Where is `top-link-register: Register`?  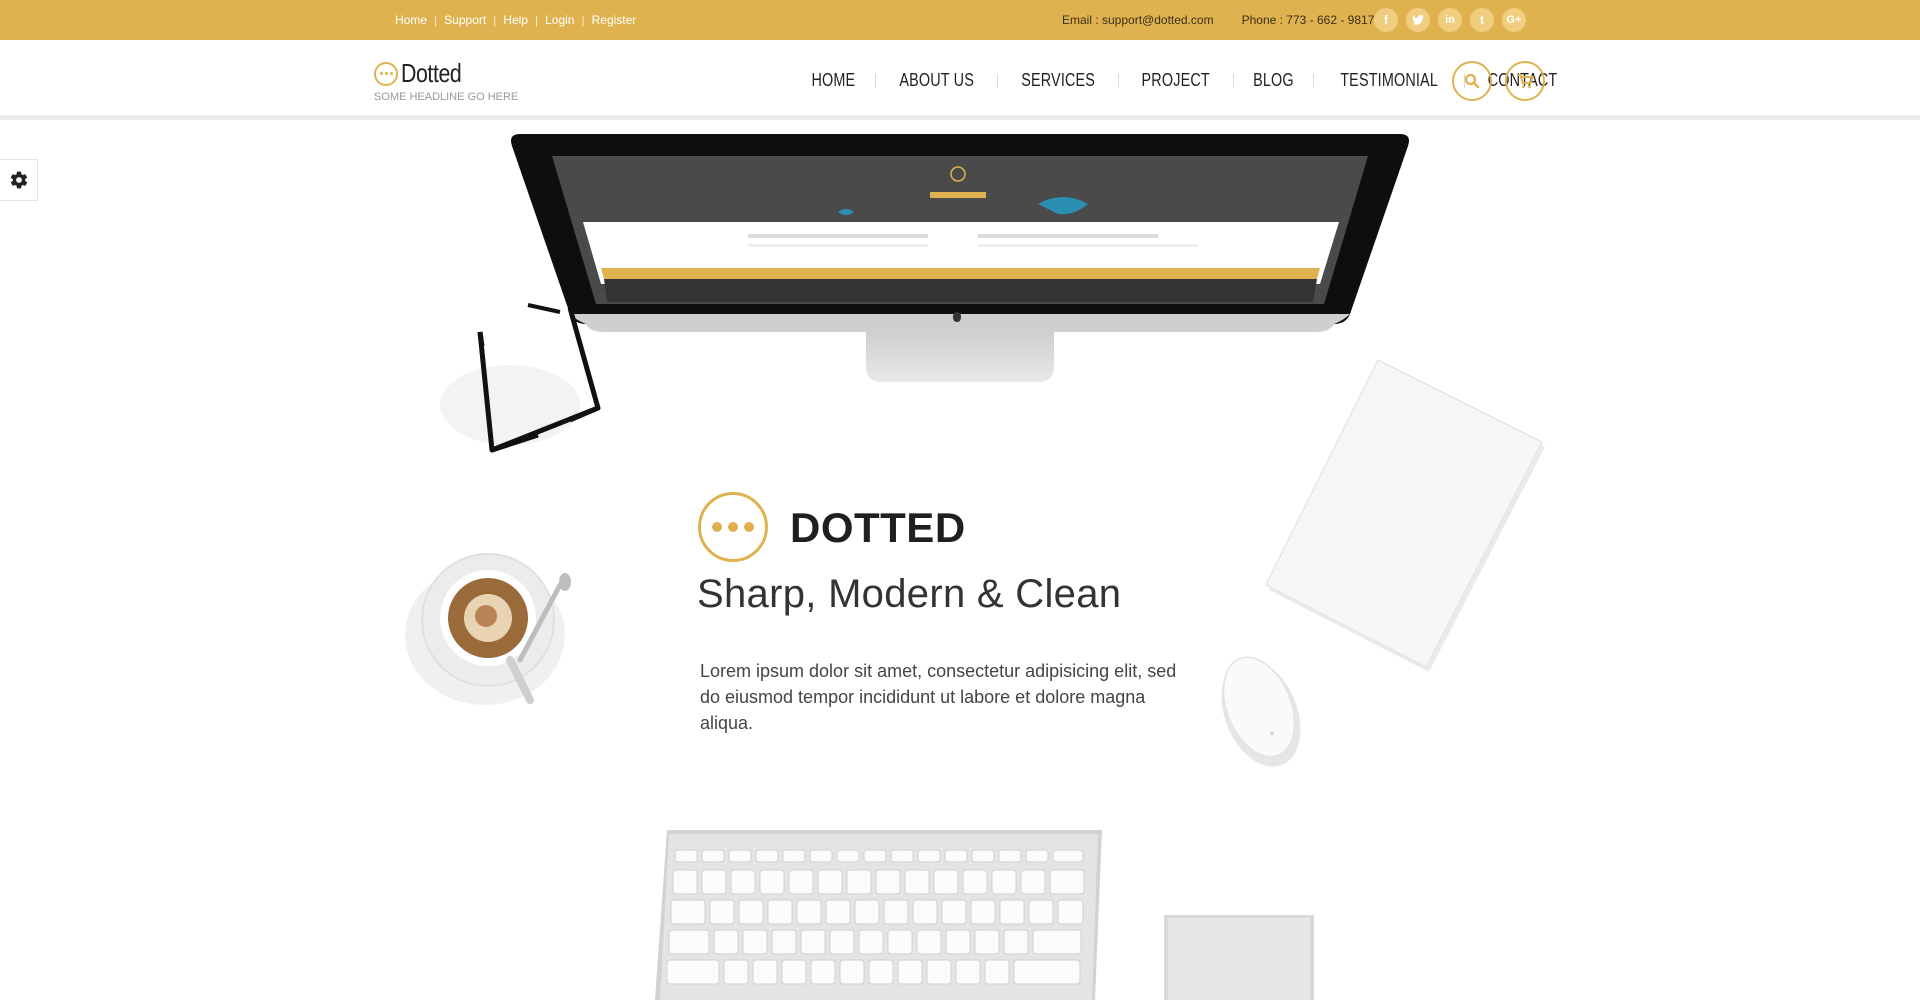 top-link-register: Register is located at coordinates (614, 20).